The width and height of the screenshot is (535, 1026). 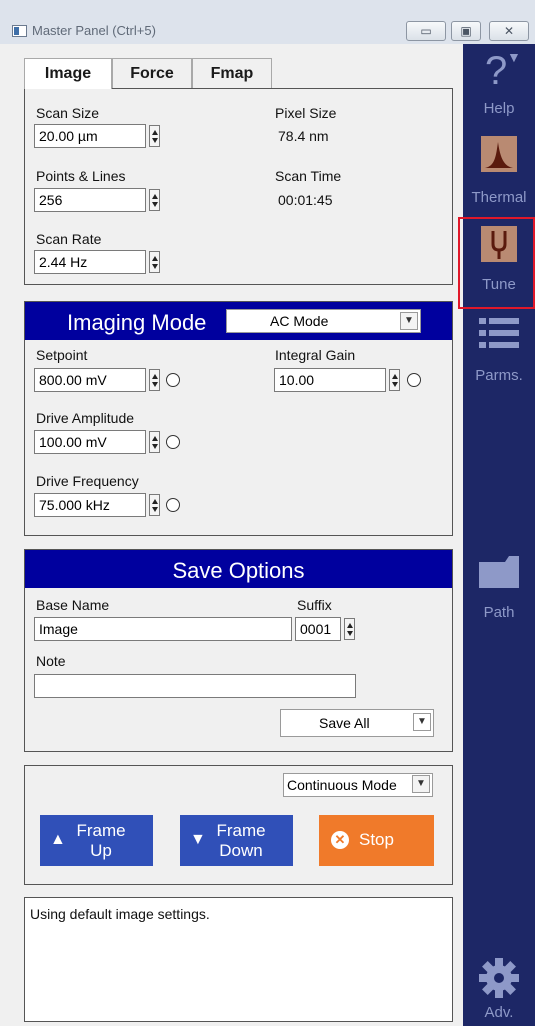 What do you see at coordinates (85, 418) in the screenshot?
I see `drive-amplitude-label: Drive Amplitude` at bounding box center [85, 418].